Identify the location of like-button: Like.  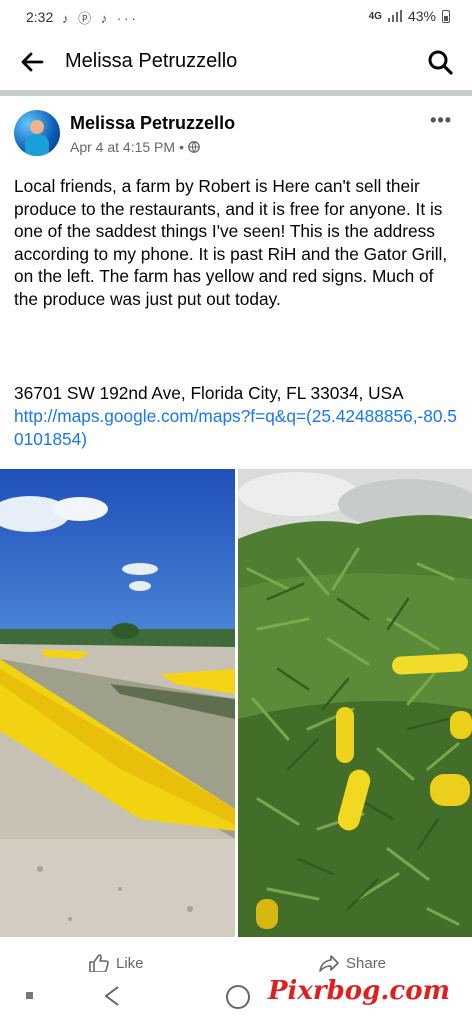
(116, 963).